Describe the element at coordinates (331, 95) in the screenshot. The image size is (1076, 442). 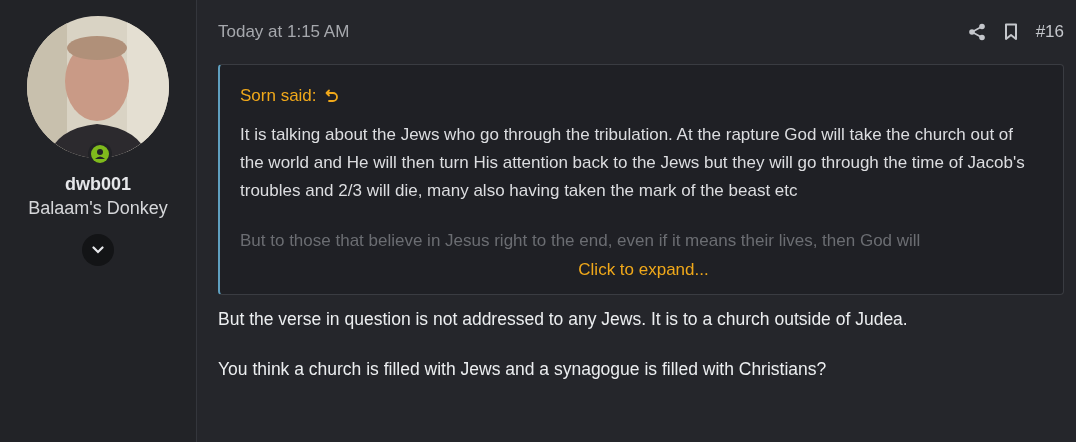
I see `reply-arrow-icon` at that location.